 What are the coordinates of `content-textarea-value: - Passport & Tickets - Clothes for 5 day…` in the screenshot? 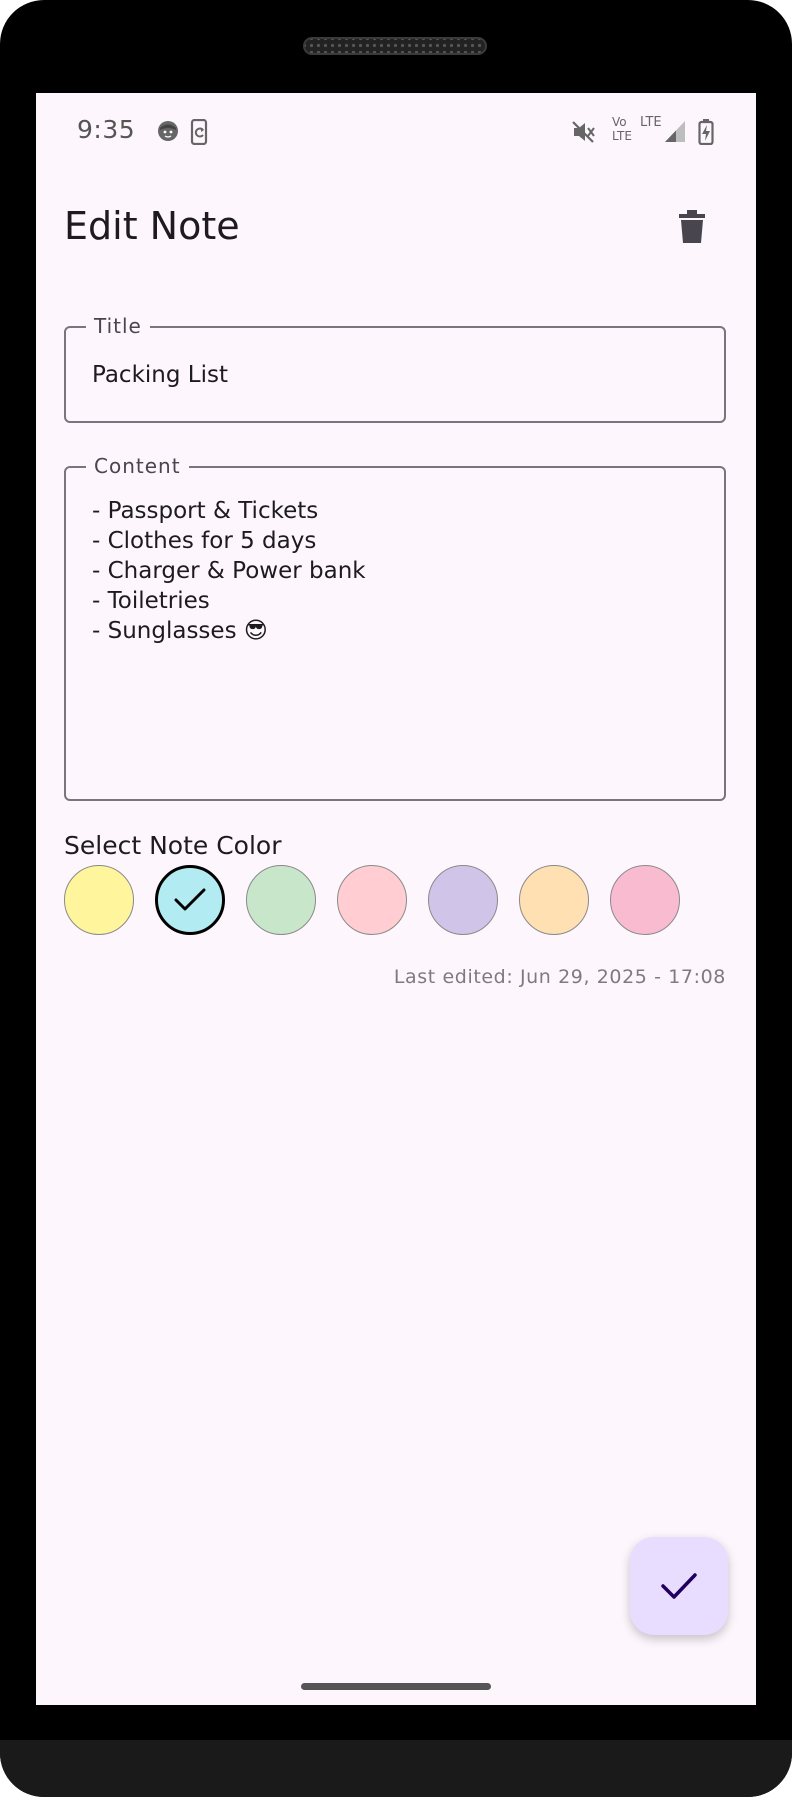 It's located at (392, 571).